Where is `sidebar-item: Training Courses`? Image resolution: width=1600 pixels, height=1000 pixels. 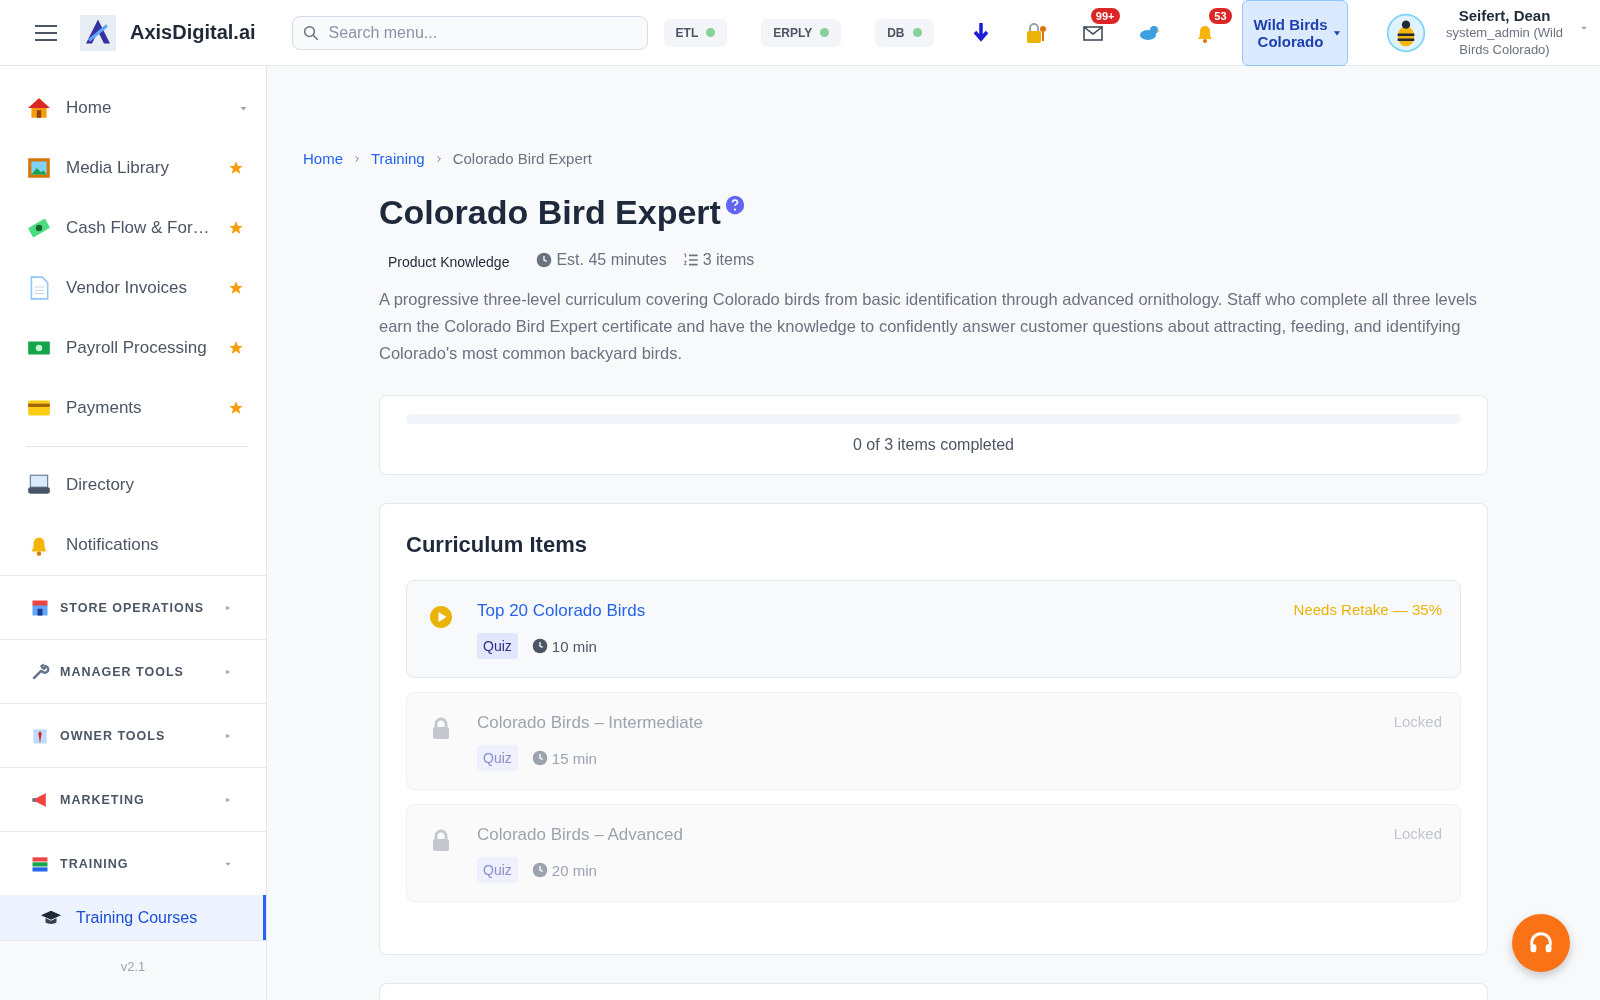
sidebar-item: Training Courses is located at coordinates (133, 918).